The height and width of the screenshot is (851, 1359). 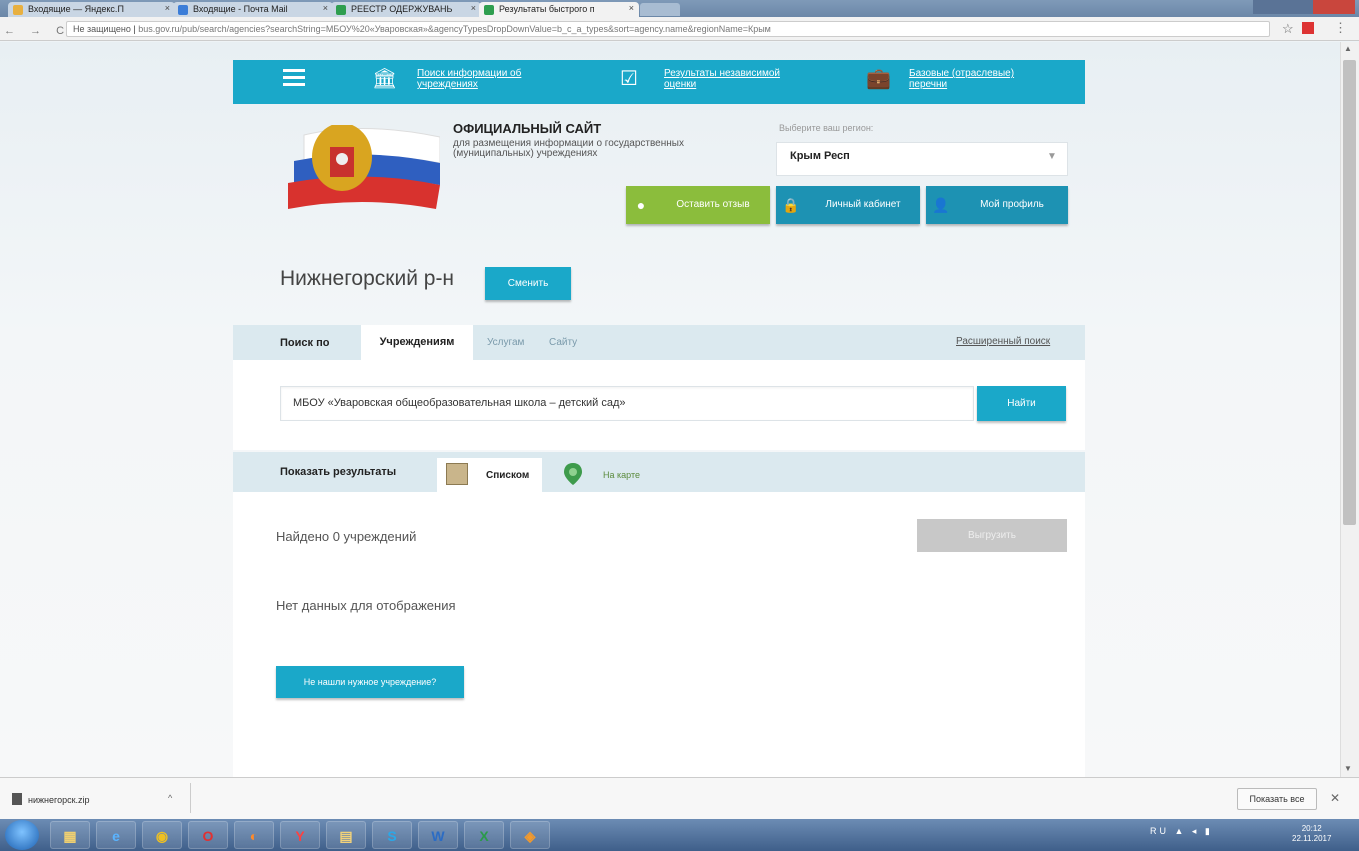 I want to click on nav-item-institutions: Поиск информации об учреждениях, so click(x=477, y=79).